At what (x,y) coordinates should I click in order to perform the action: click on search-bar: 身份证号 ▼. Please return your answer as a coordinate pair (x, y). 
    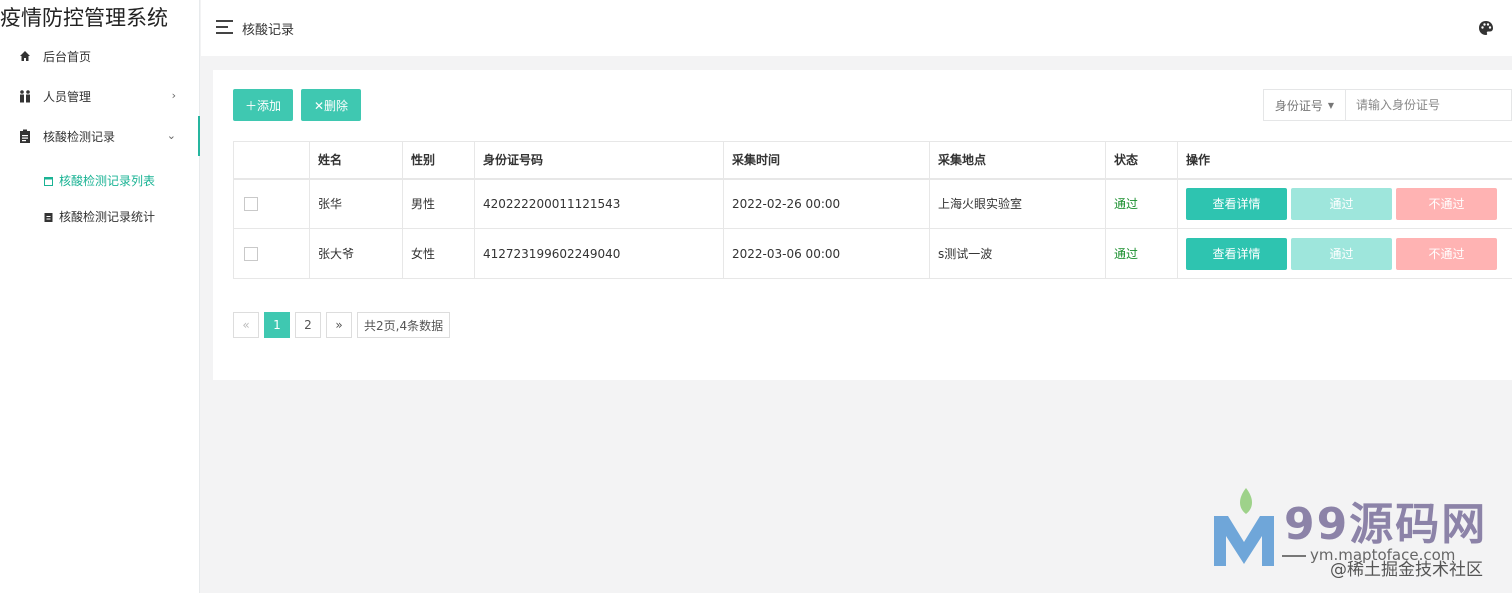
    Looking at the image, I should click on (1387, 105).